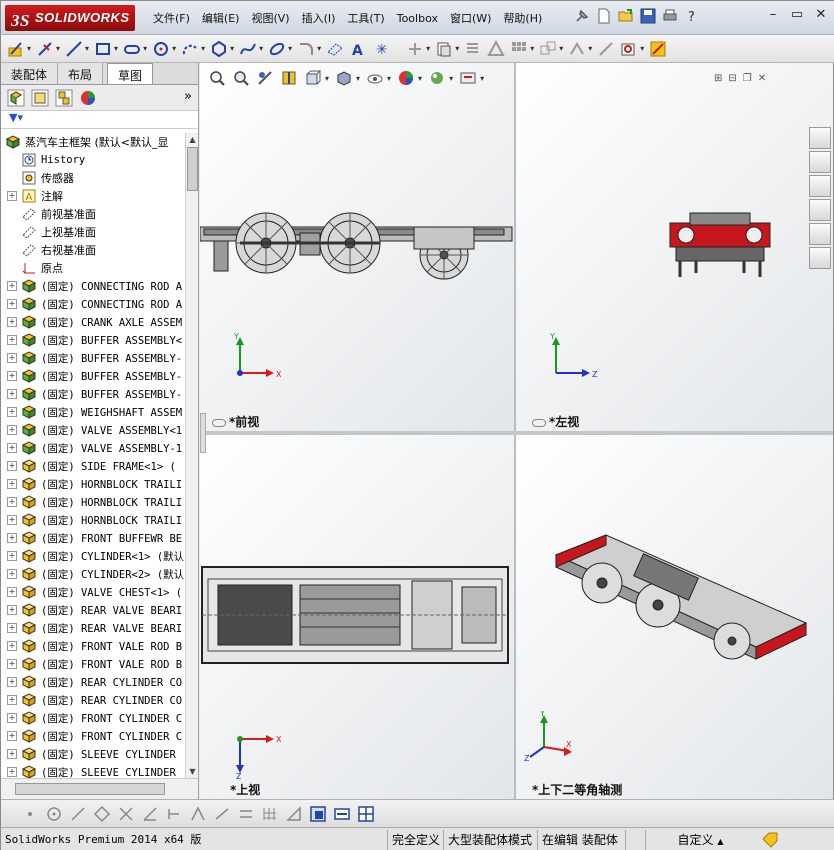 Image resolution: width=834 pixels, height=850 pixels. What do you see at coordinates (150, 814) in the screenshot?
I see `filter-angle-icon` at bounding box center [150, 814].